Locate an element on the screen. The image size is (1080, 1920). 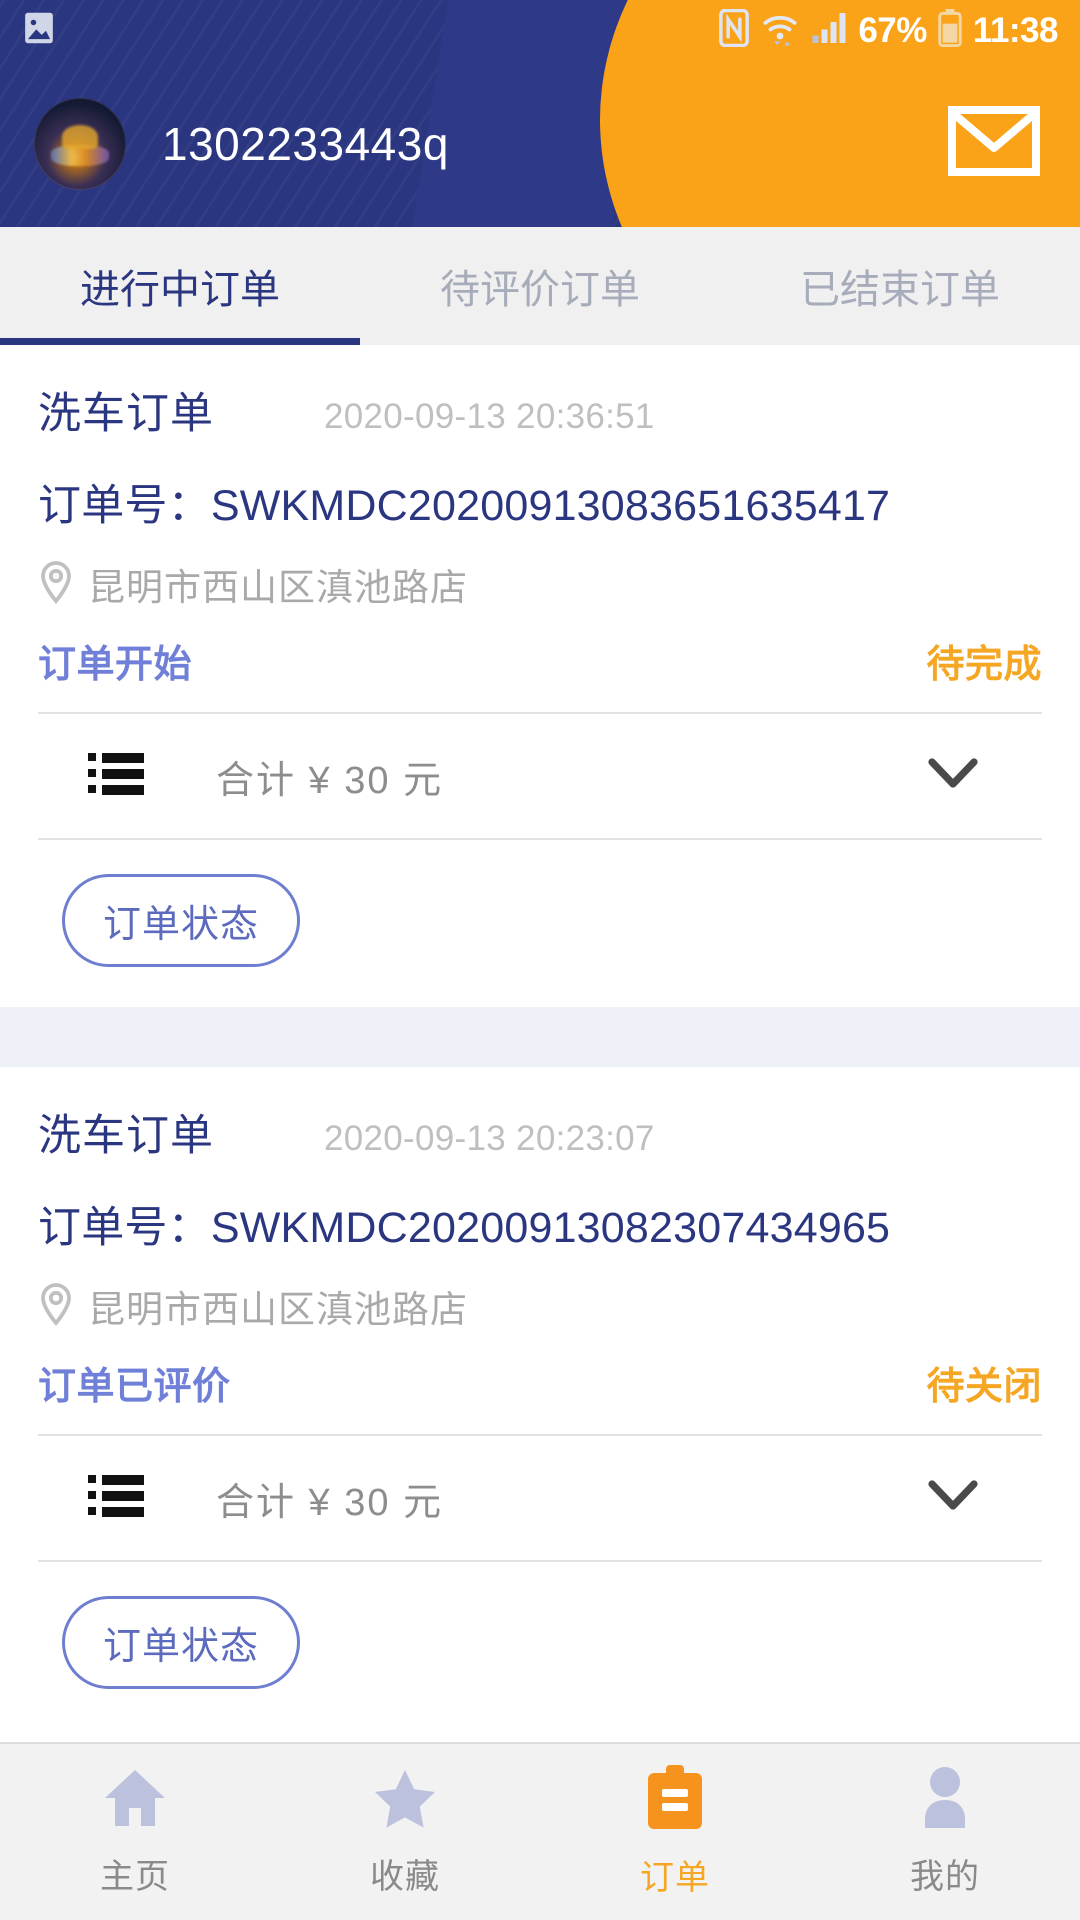
nav-label: 我的 is located at coordinates (945, 1877).